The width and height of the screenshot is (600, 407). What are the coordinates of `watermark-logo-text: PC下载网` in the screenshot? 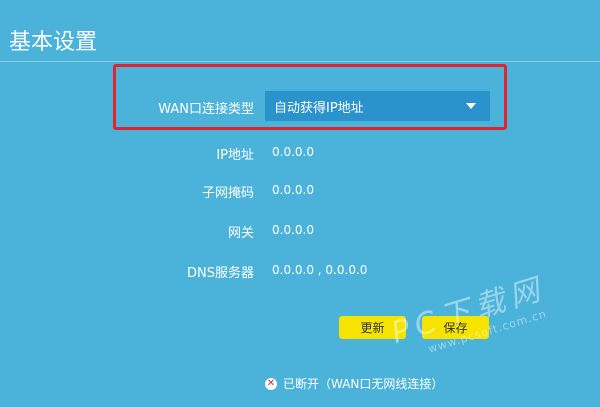 It's located at (468, 311).